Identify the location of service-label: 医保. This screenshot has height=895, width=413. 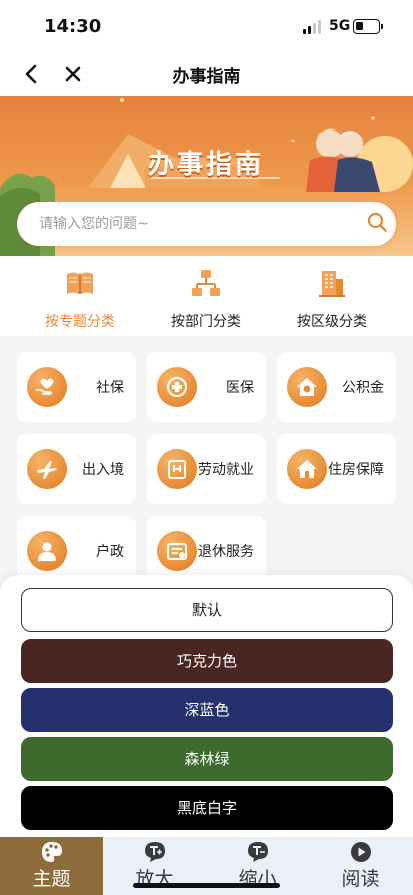
(240, 388).